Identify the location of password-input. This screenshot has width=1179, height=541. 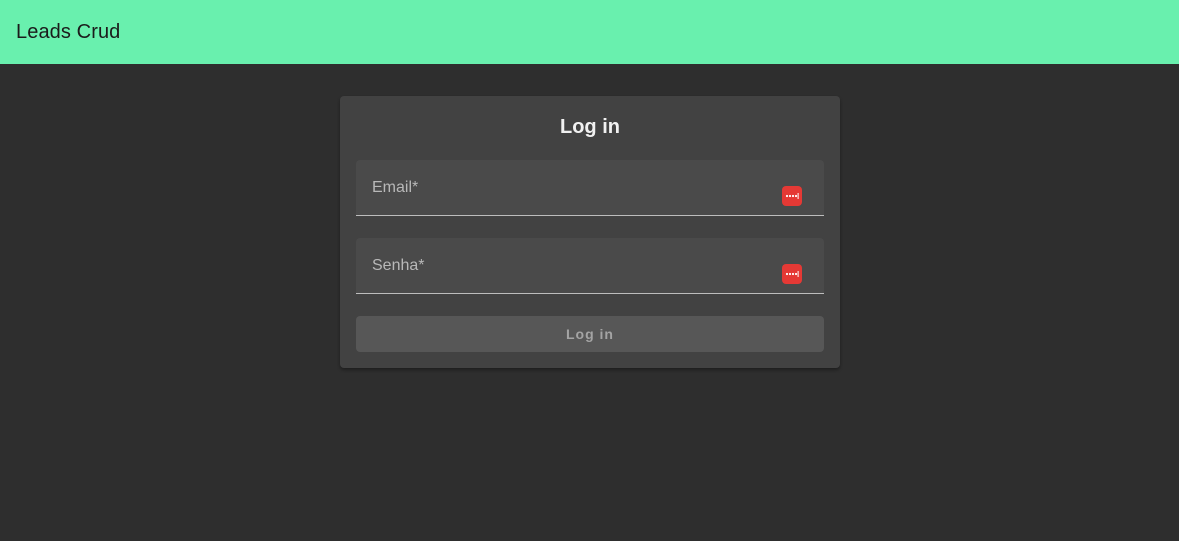
(572, 272).